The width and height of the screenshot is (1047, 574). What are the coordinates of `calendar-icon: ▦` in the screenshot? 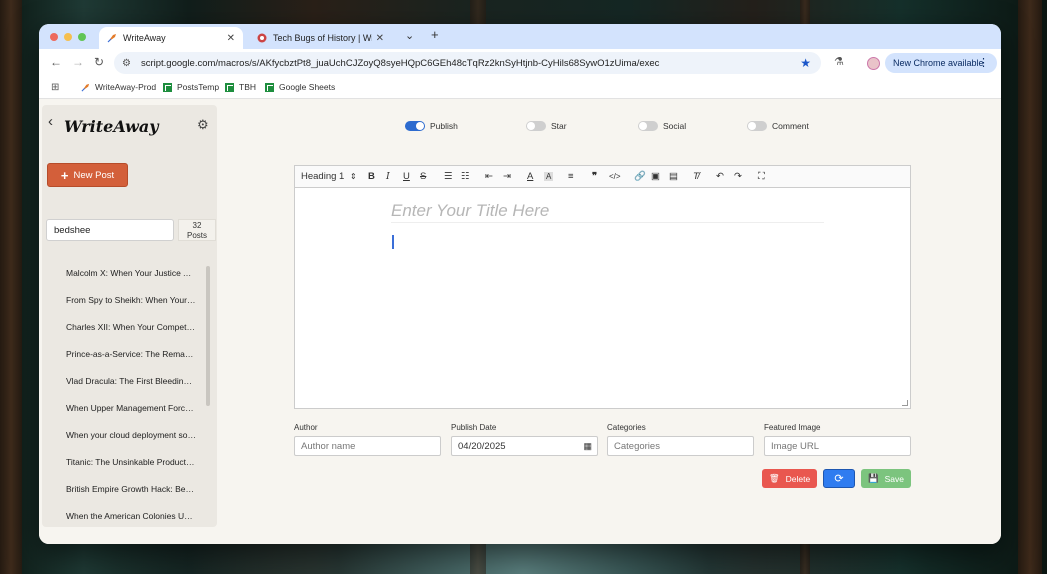 It's located at (587, 446).